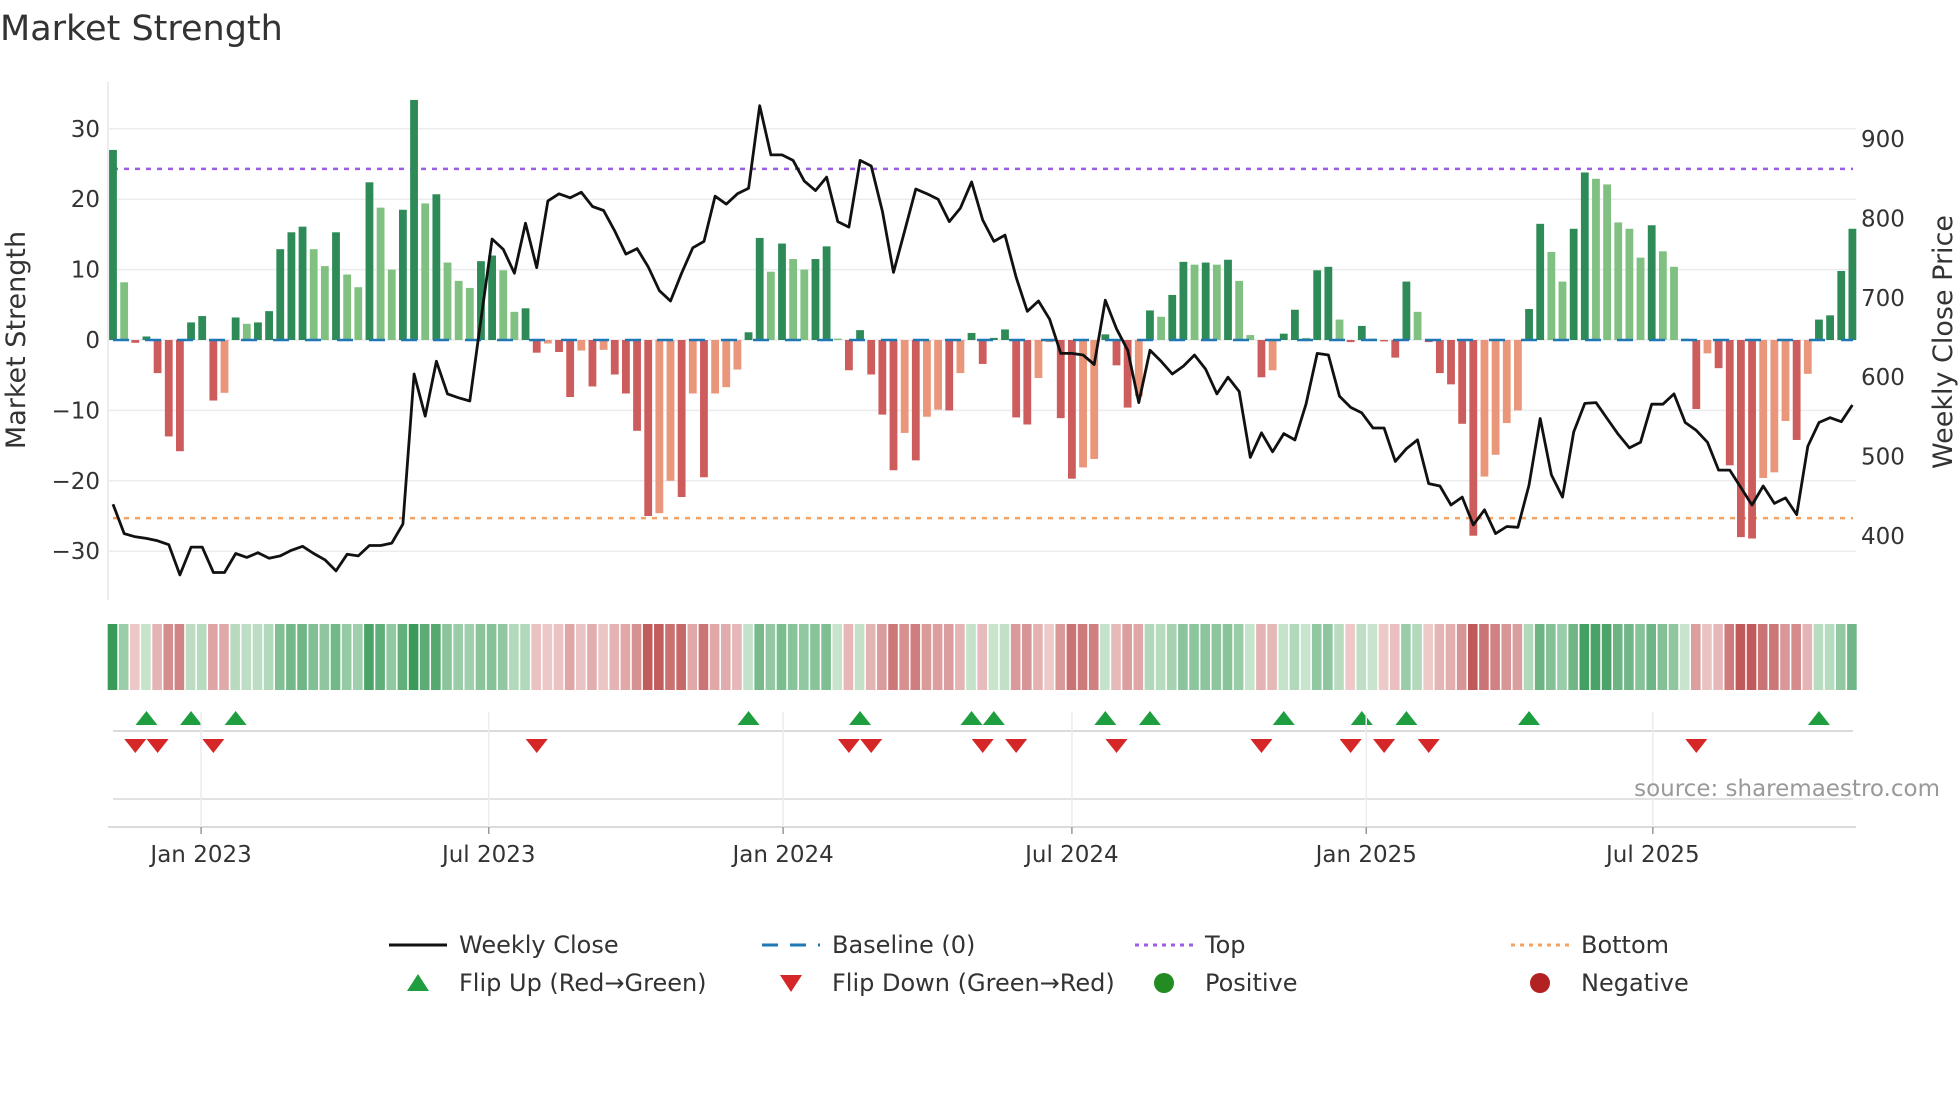  What do you see at coordinates (1071, 855) in the screenshot?
I see `x-tick-label: Jul 2024` at bounding box center [1071, 855].